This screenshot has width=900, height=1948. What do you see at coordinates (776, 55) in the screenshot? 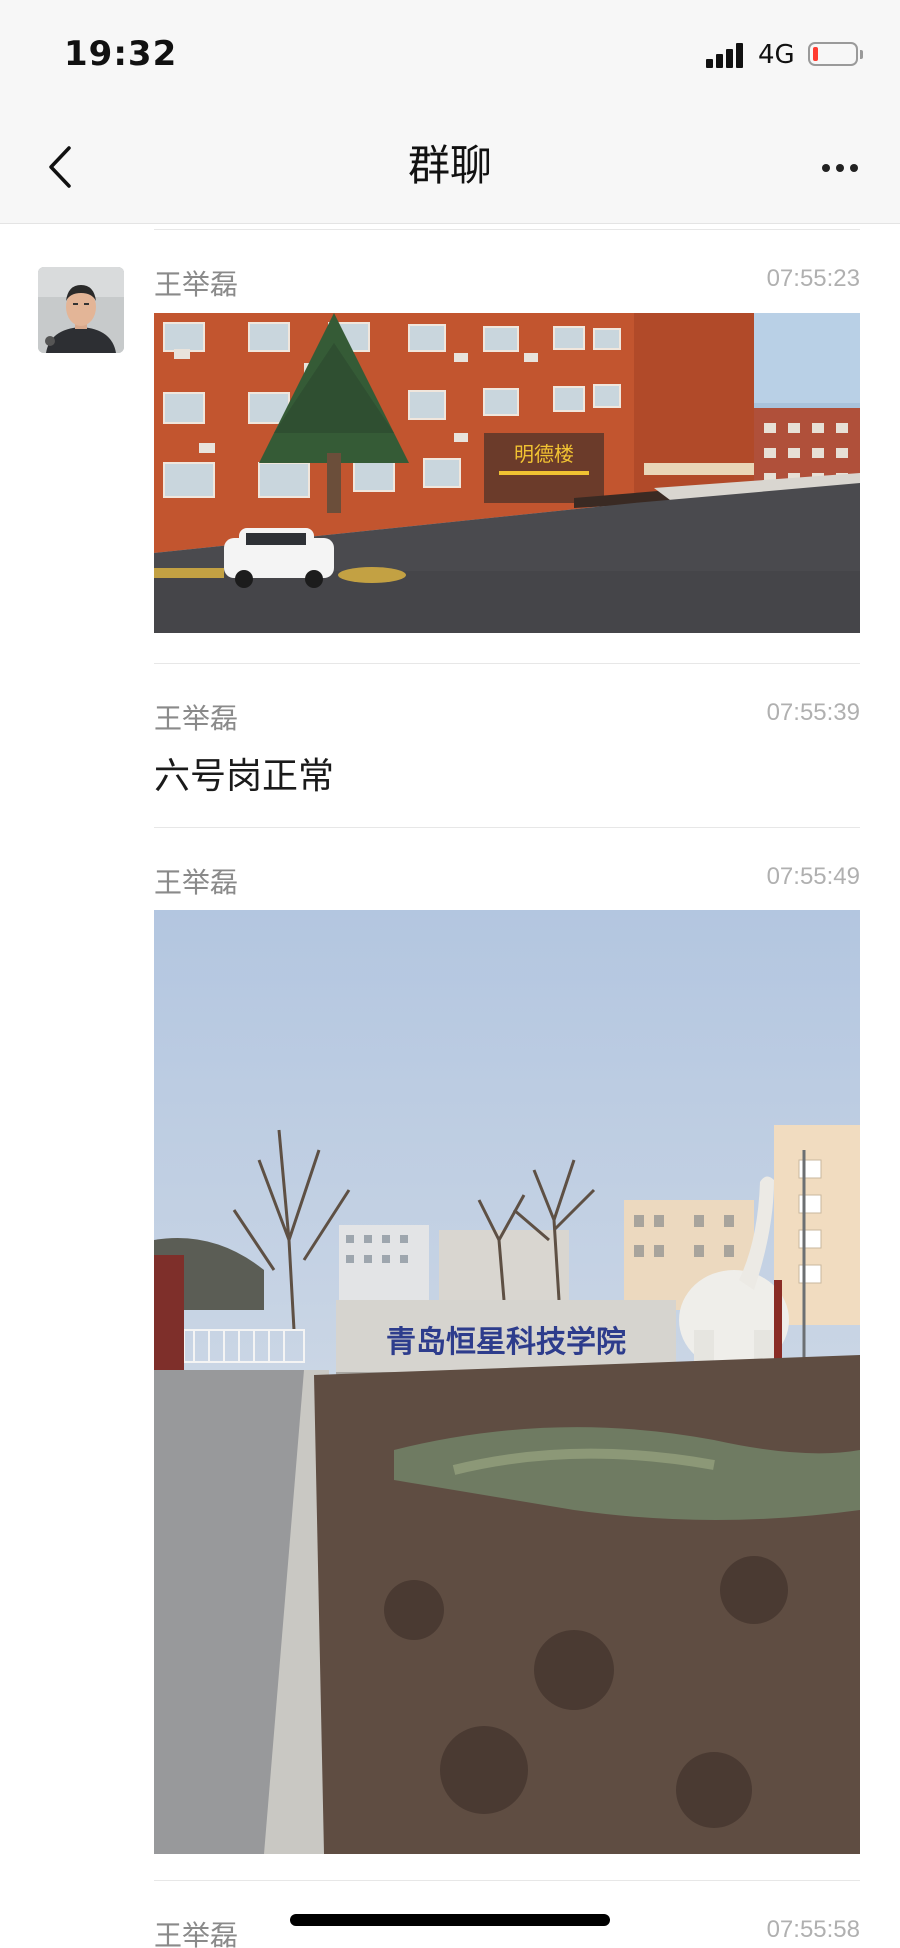
I see `network-label: 4G` at bounding box center [776, 55].